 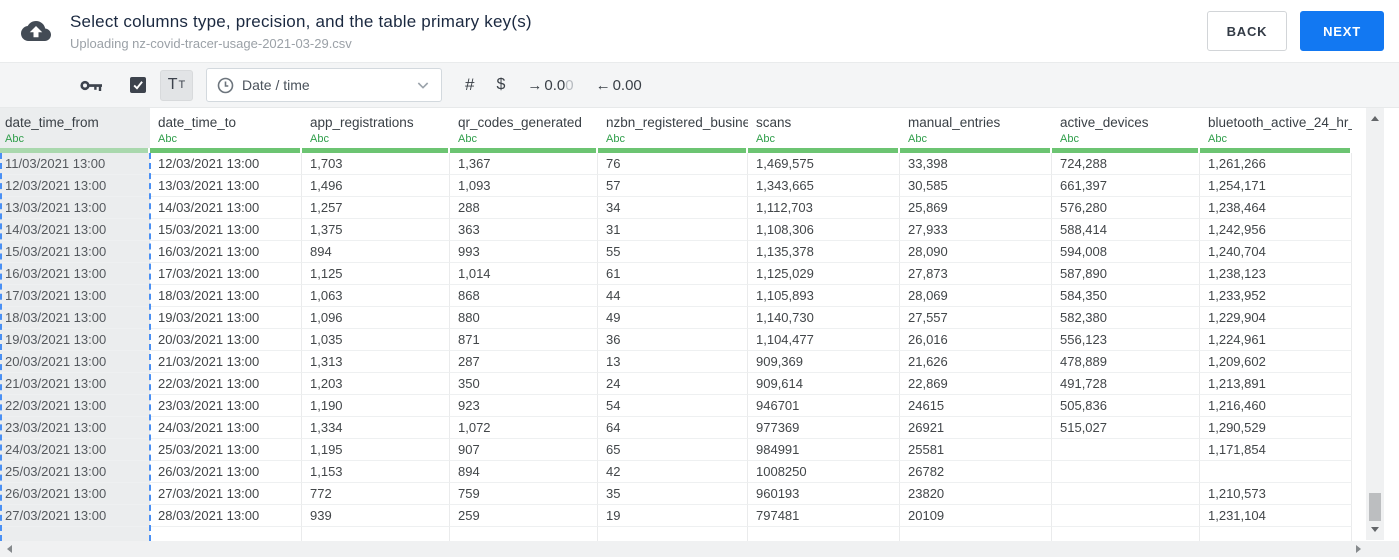 I want to click on cell: 25,869, so click(x=976, y=208).